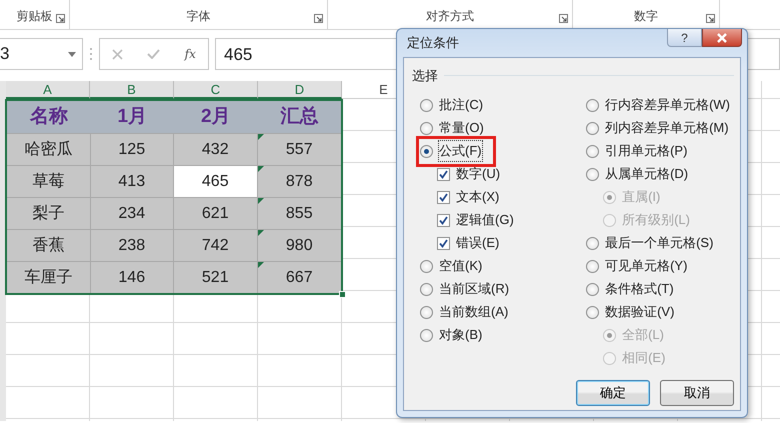  What do you see at coordinates (478, 197) in the screenshot?
I see `option-label: 文本(X)` at bounding box center [478, 197].